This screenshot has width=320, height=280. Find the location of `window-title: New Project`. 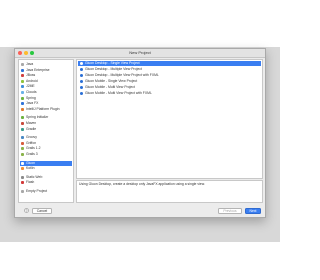

window-title: New Project is located at coordinates (140, 52).